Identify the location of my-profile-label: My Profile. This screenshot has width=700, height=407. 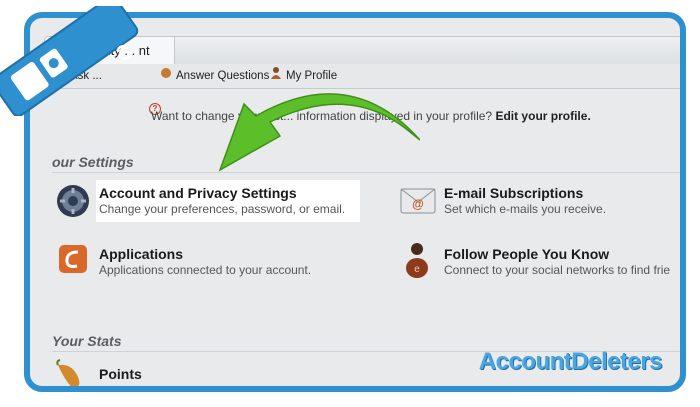
(312, 76).